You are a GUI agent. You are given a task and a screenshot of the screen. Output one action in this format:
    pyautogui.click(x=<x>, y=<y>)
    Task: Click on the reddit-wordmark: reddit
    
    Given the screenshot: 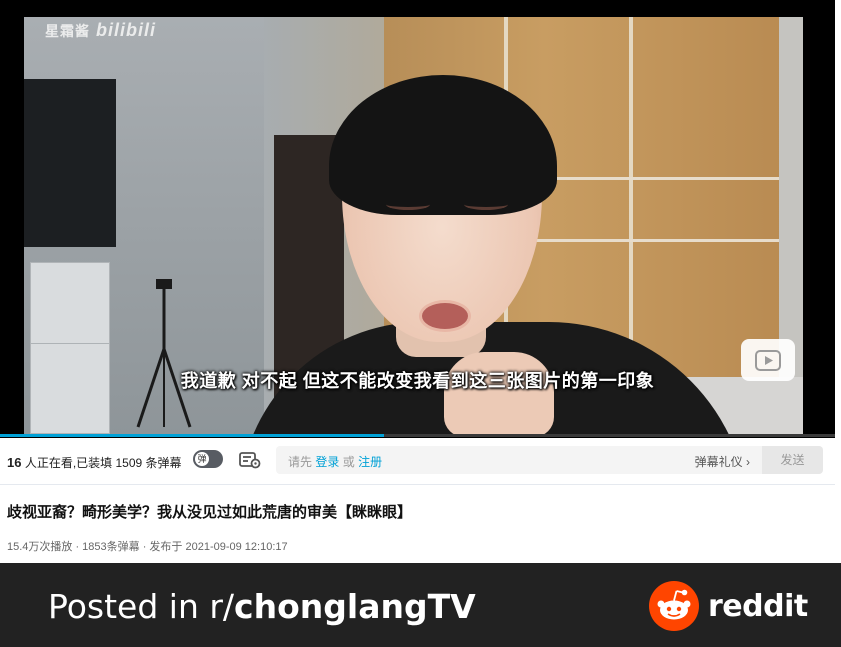 What is the action you would take?
    pyautogui.click(x=758, y=606)
    